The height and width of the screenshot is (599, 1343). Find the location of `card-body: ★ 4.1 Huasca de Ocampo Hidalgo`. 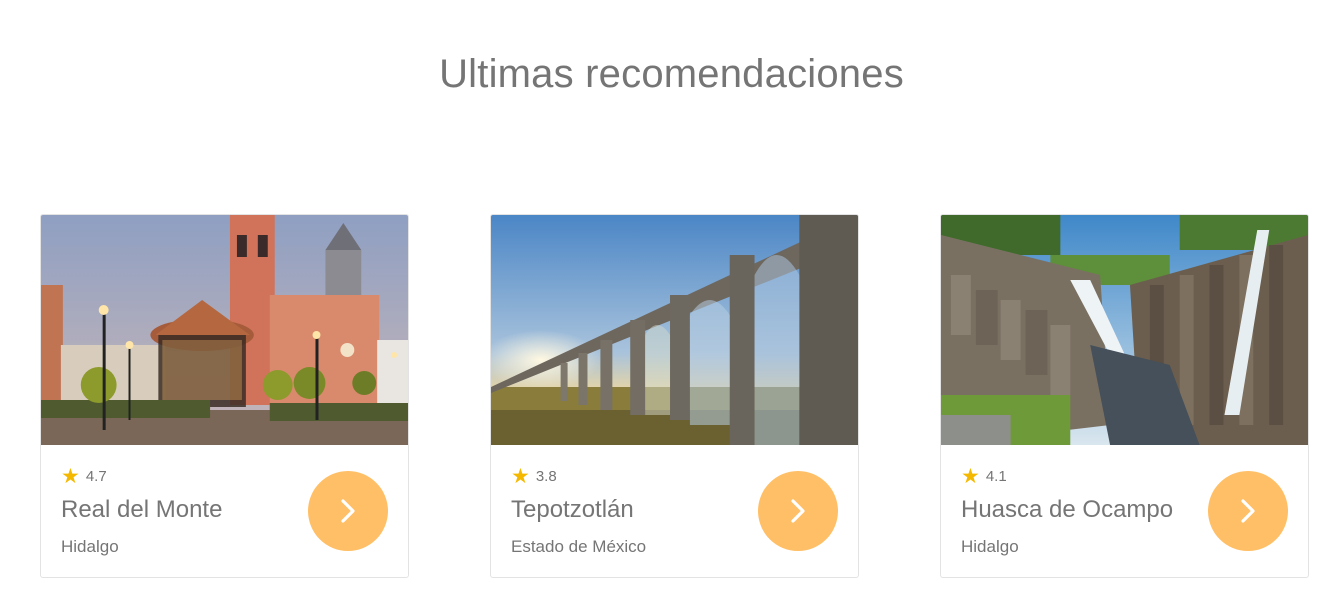

card-body: ★ 4.1 Huasca de Ocampo Hidalgo is located at coordinates (1124, 511).